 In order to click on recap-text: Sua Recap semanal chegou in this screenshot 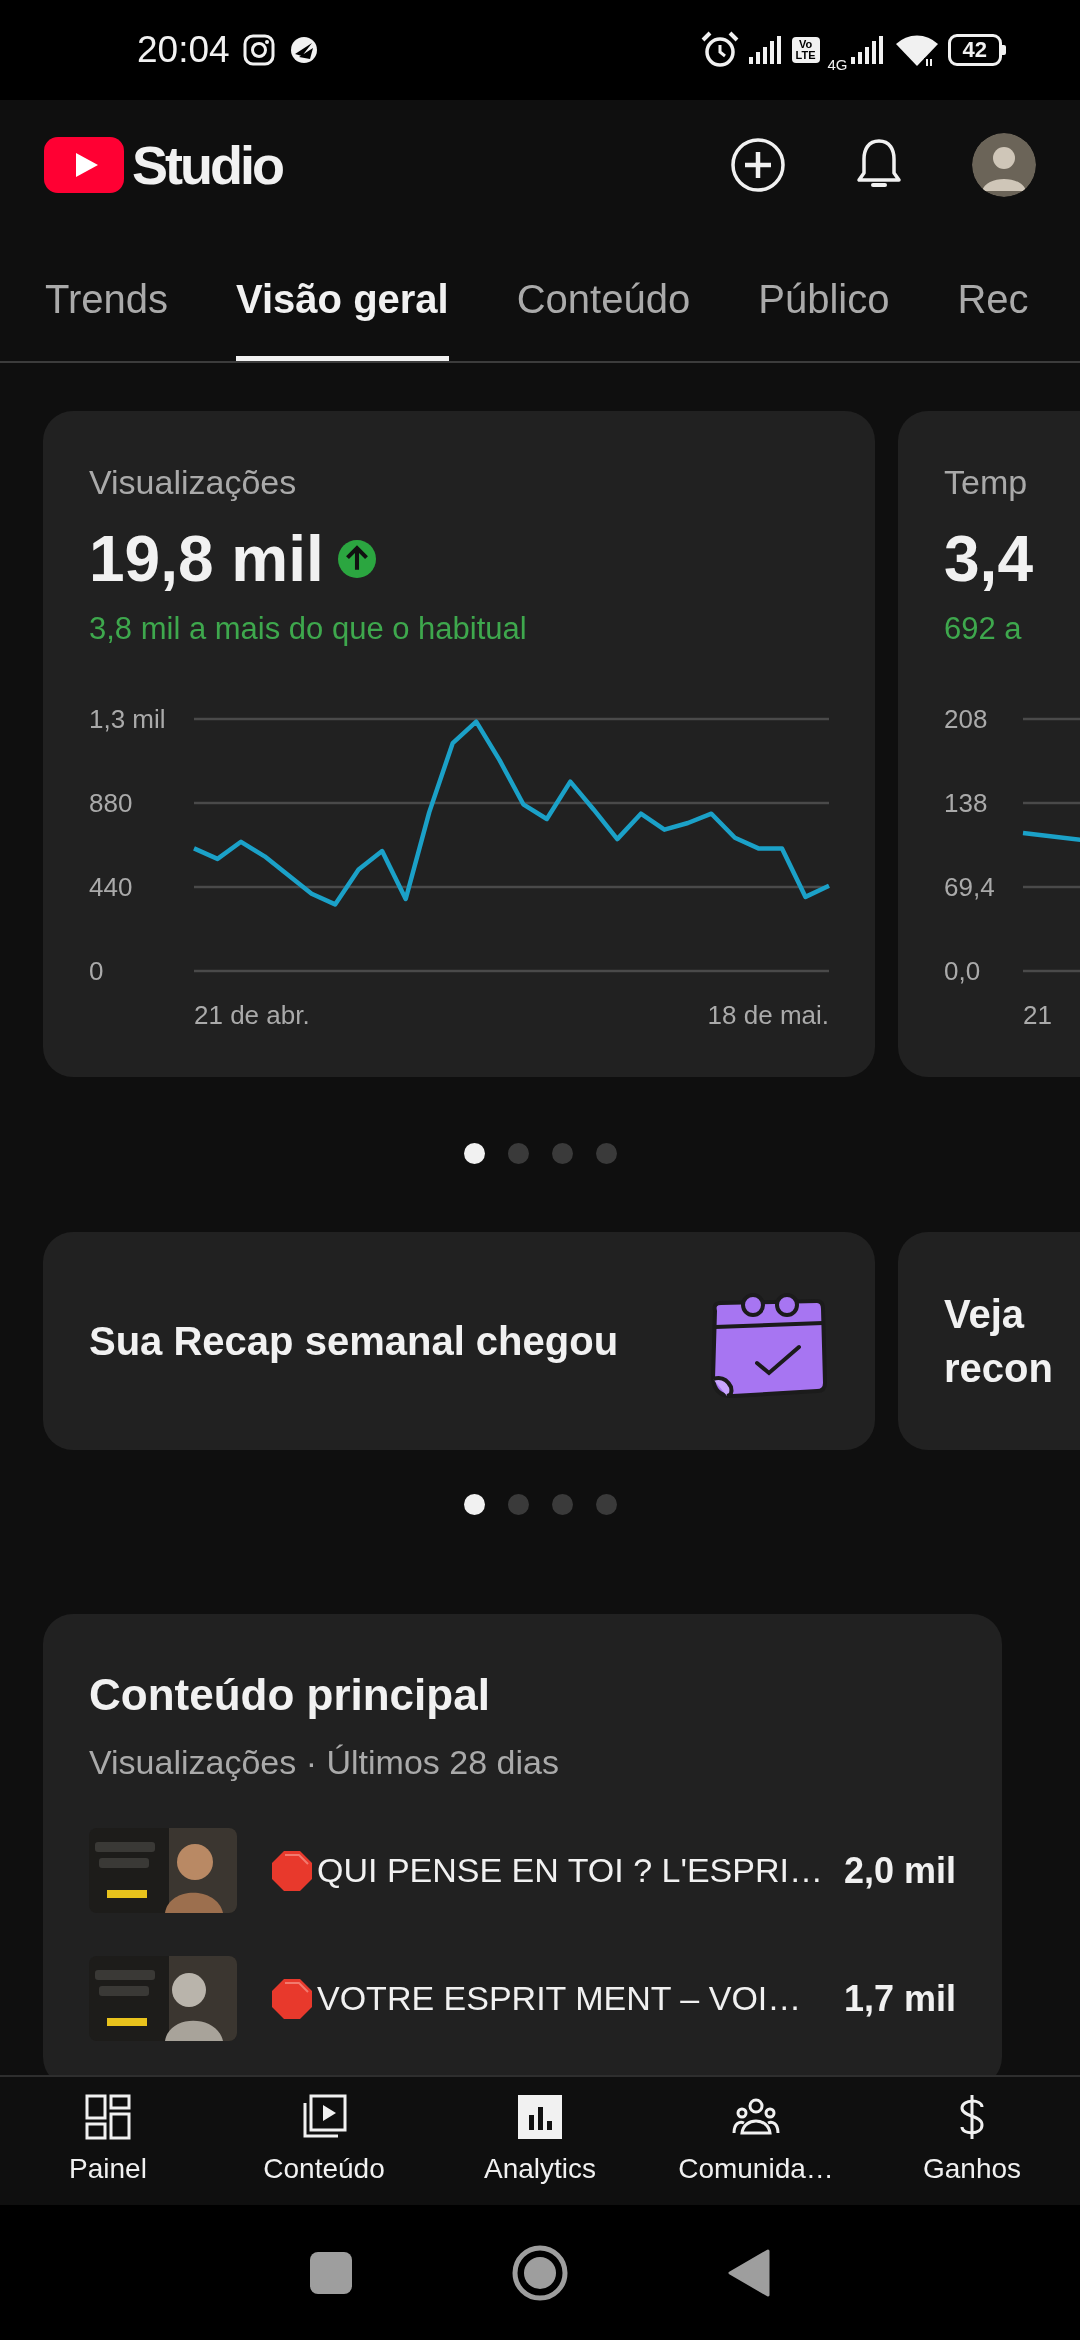, I will do `click(354, 1341)`.